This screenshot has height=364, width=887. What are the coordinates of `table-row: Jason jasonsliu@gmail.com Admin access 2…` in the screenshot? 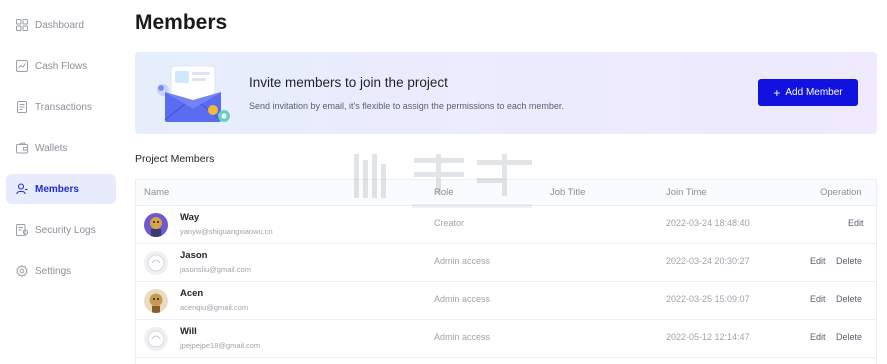 It's located at (506, 263).